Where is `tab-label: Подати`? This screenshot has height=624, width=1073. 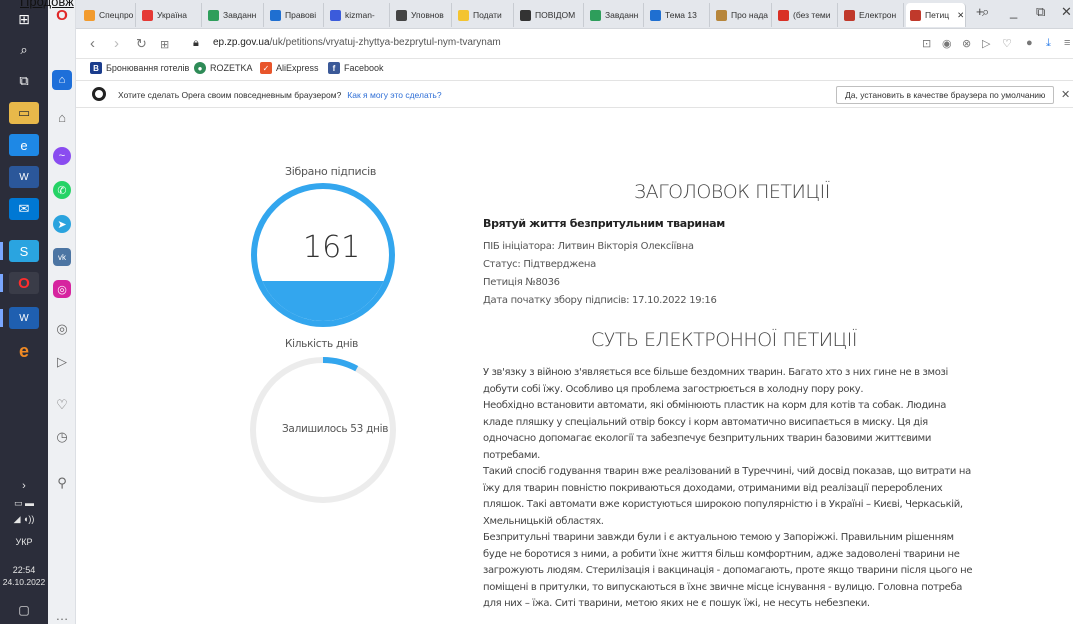 tab-label: Подати is located at coordinates (487, 15).